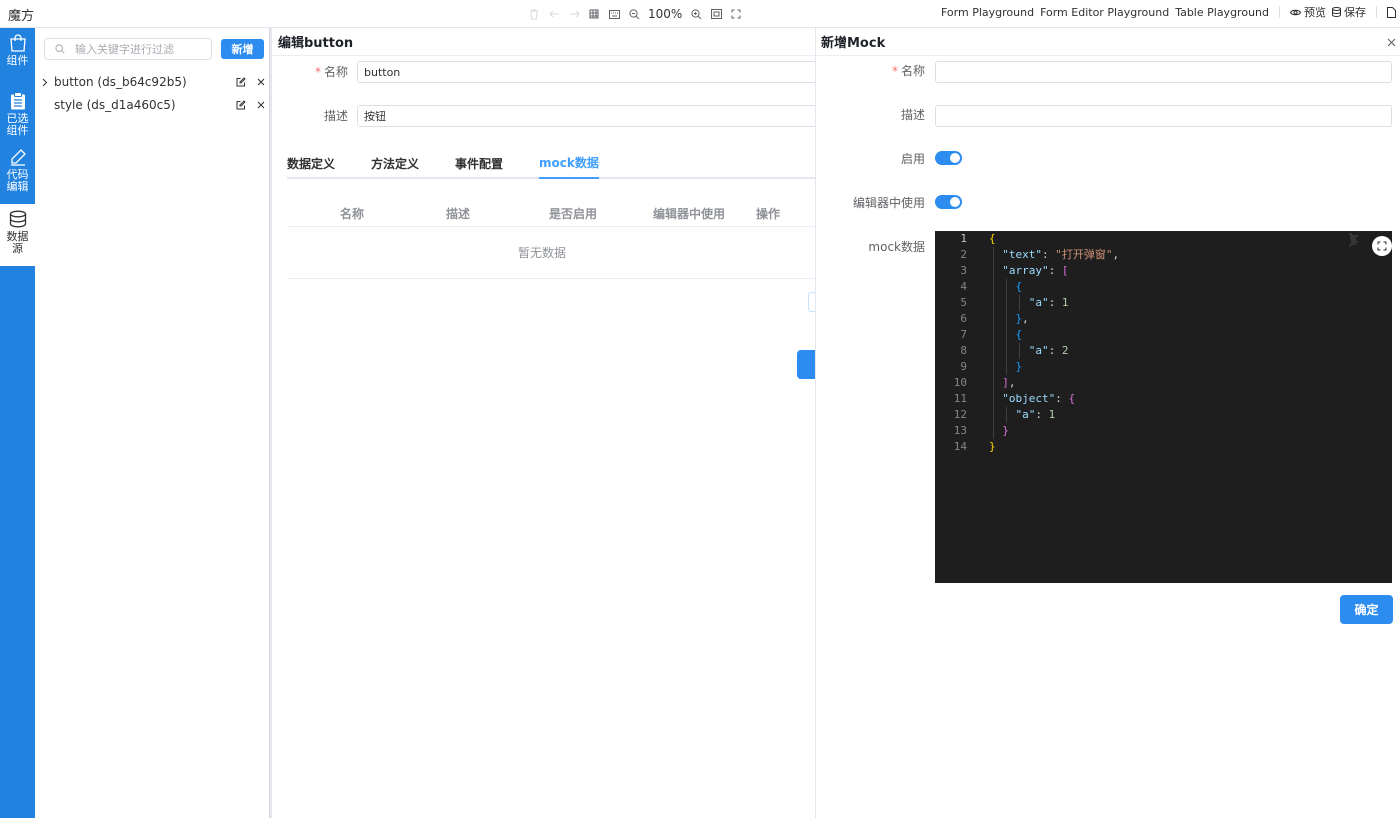 The width and height of the screenshot is (1400, 818). I want to click on minimap, so click(1353, 240).